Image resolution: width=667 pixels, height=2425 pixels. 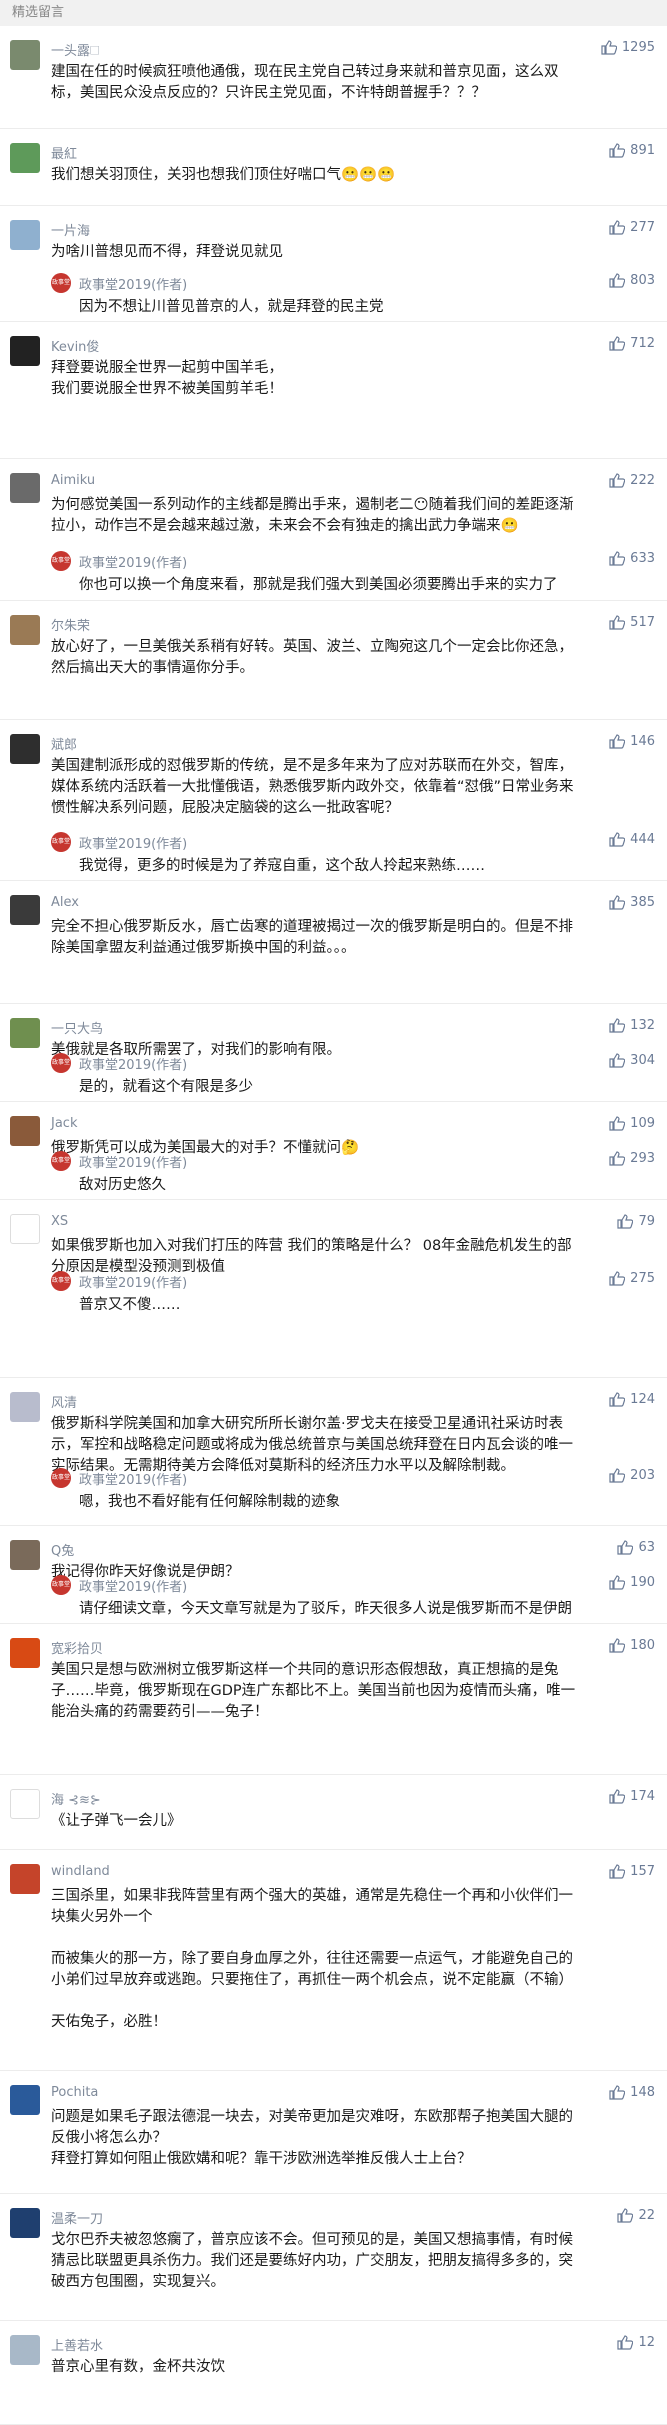 What do you see at coordinates (632, 1025) in the screenshot?
I see `like-button: 132` at bounding box center [632, 1025].